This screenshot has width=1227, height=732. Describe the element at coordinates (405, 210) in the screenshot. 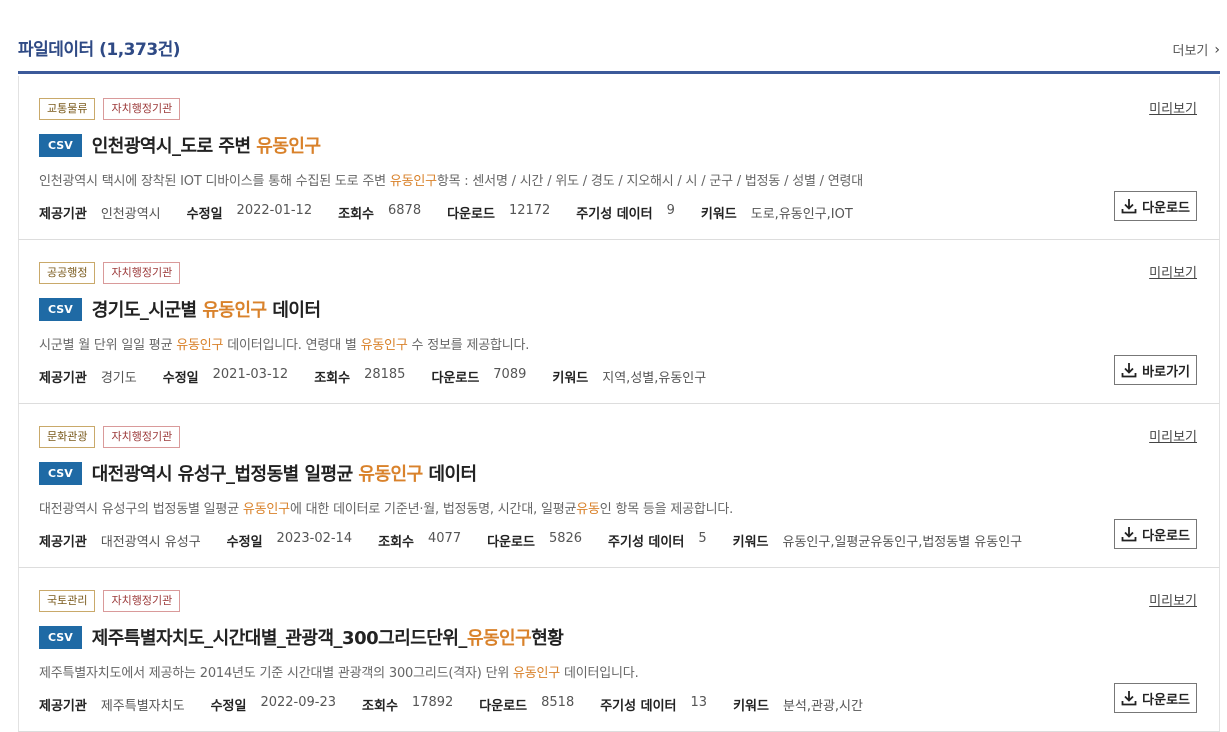

I see `views-value: 6878` at that location.